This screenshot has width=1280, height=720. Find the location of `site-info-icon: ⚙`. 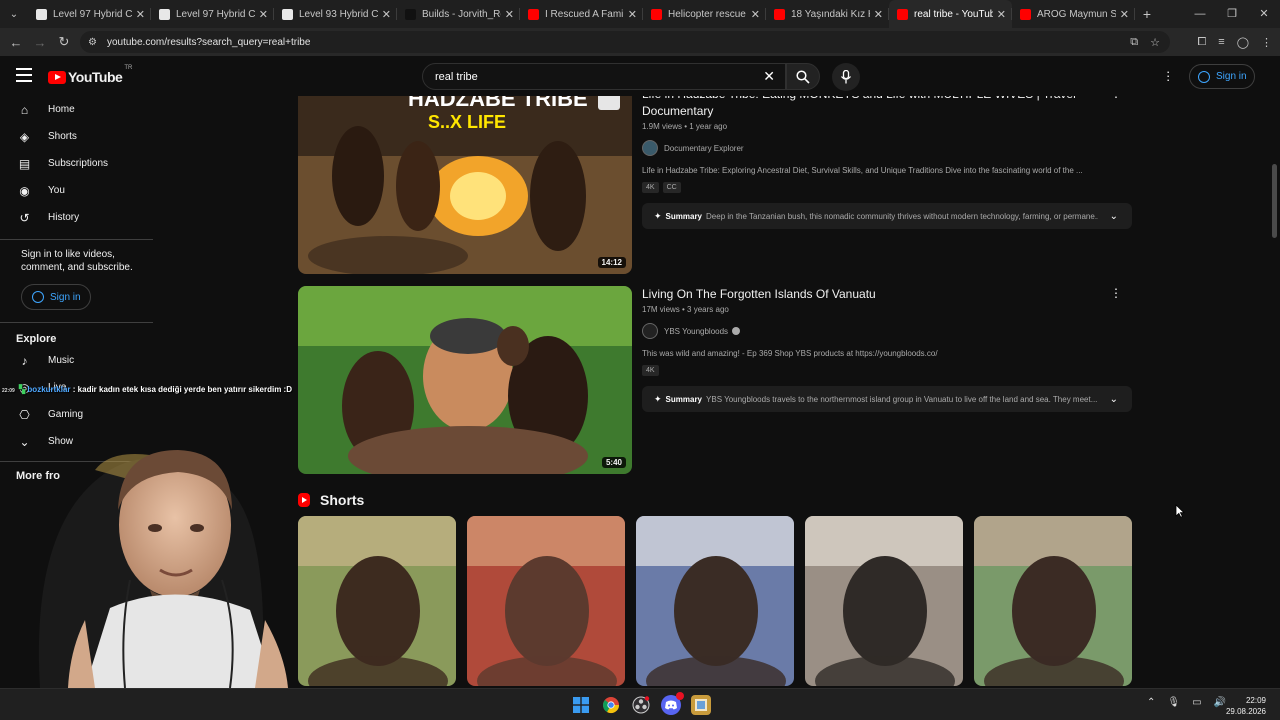

site-info-icon: ⚙ is located at coordinates (92, 42).